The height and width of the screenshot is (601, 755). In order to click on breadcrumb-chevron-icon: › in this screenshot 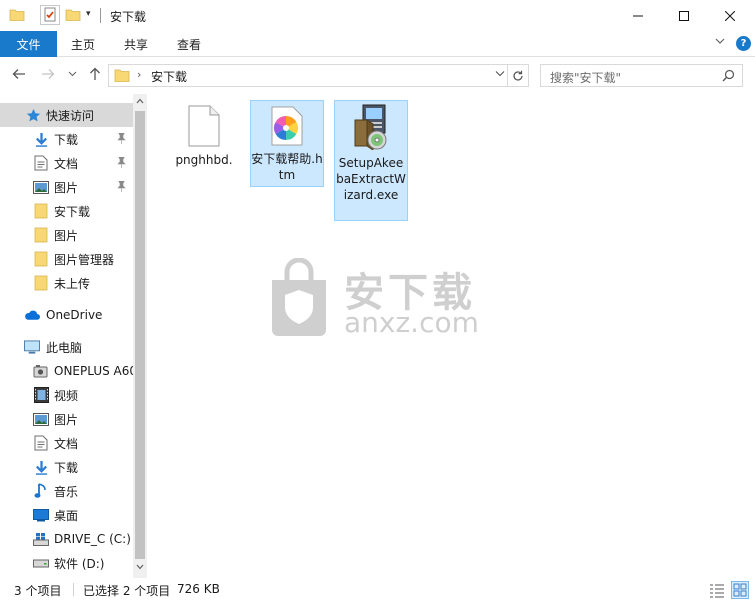, I will do `click(139, 74)`.